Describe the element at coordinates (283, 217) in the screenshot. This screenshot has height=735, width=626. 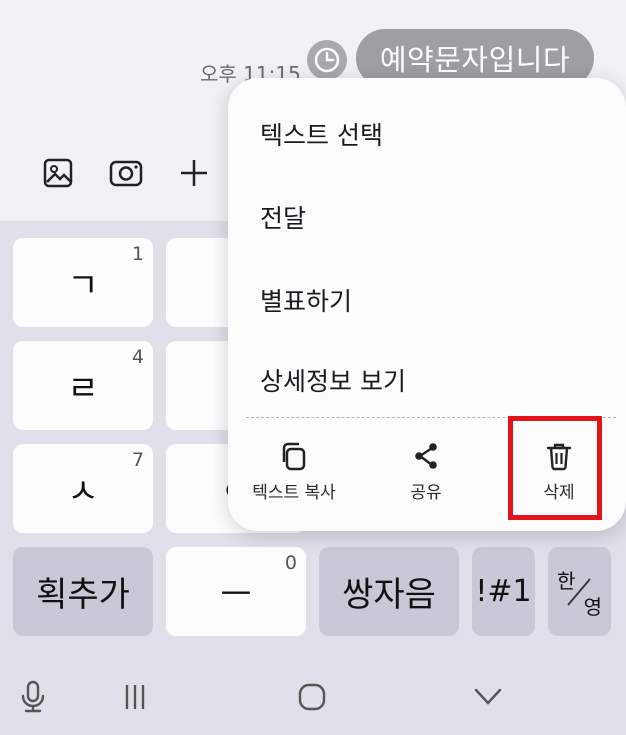
I see `menu-item-forward: 전달` at that location.